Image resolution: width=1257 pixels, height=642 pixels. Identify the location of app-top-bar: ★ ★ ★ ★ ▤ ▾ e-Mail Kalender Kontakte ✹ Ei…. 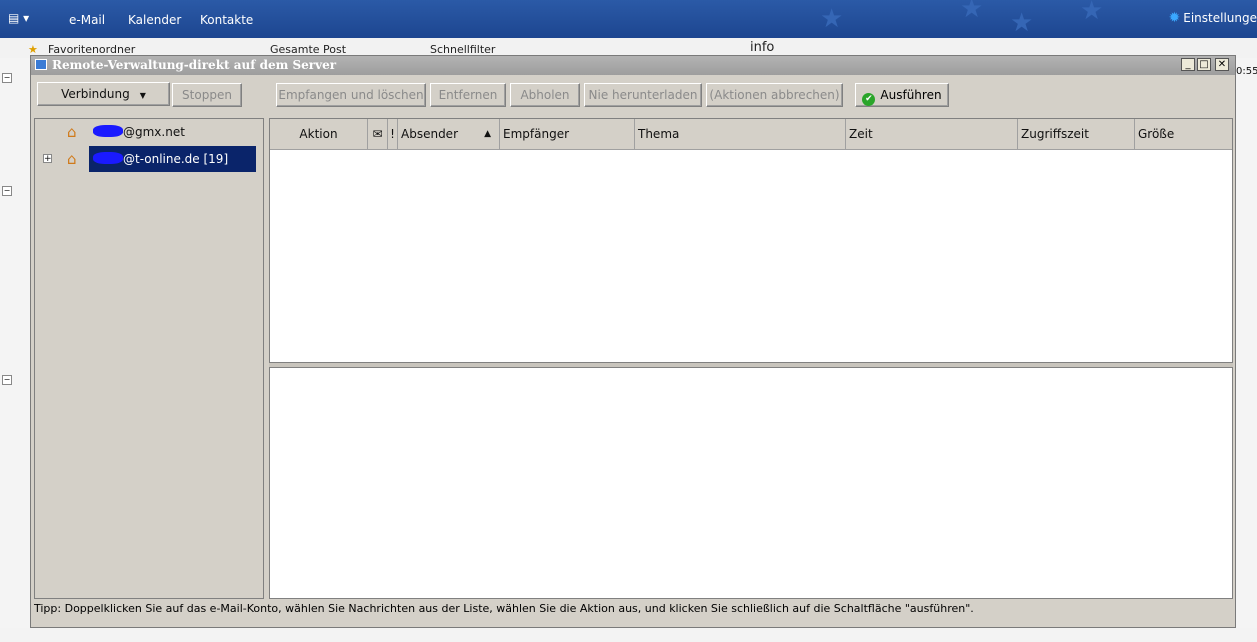
(628, 19).